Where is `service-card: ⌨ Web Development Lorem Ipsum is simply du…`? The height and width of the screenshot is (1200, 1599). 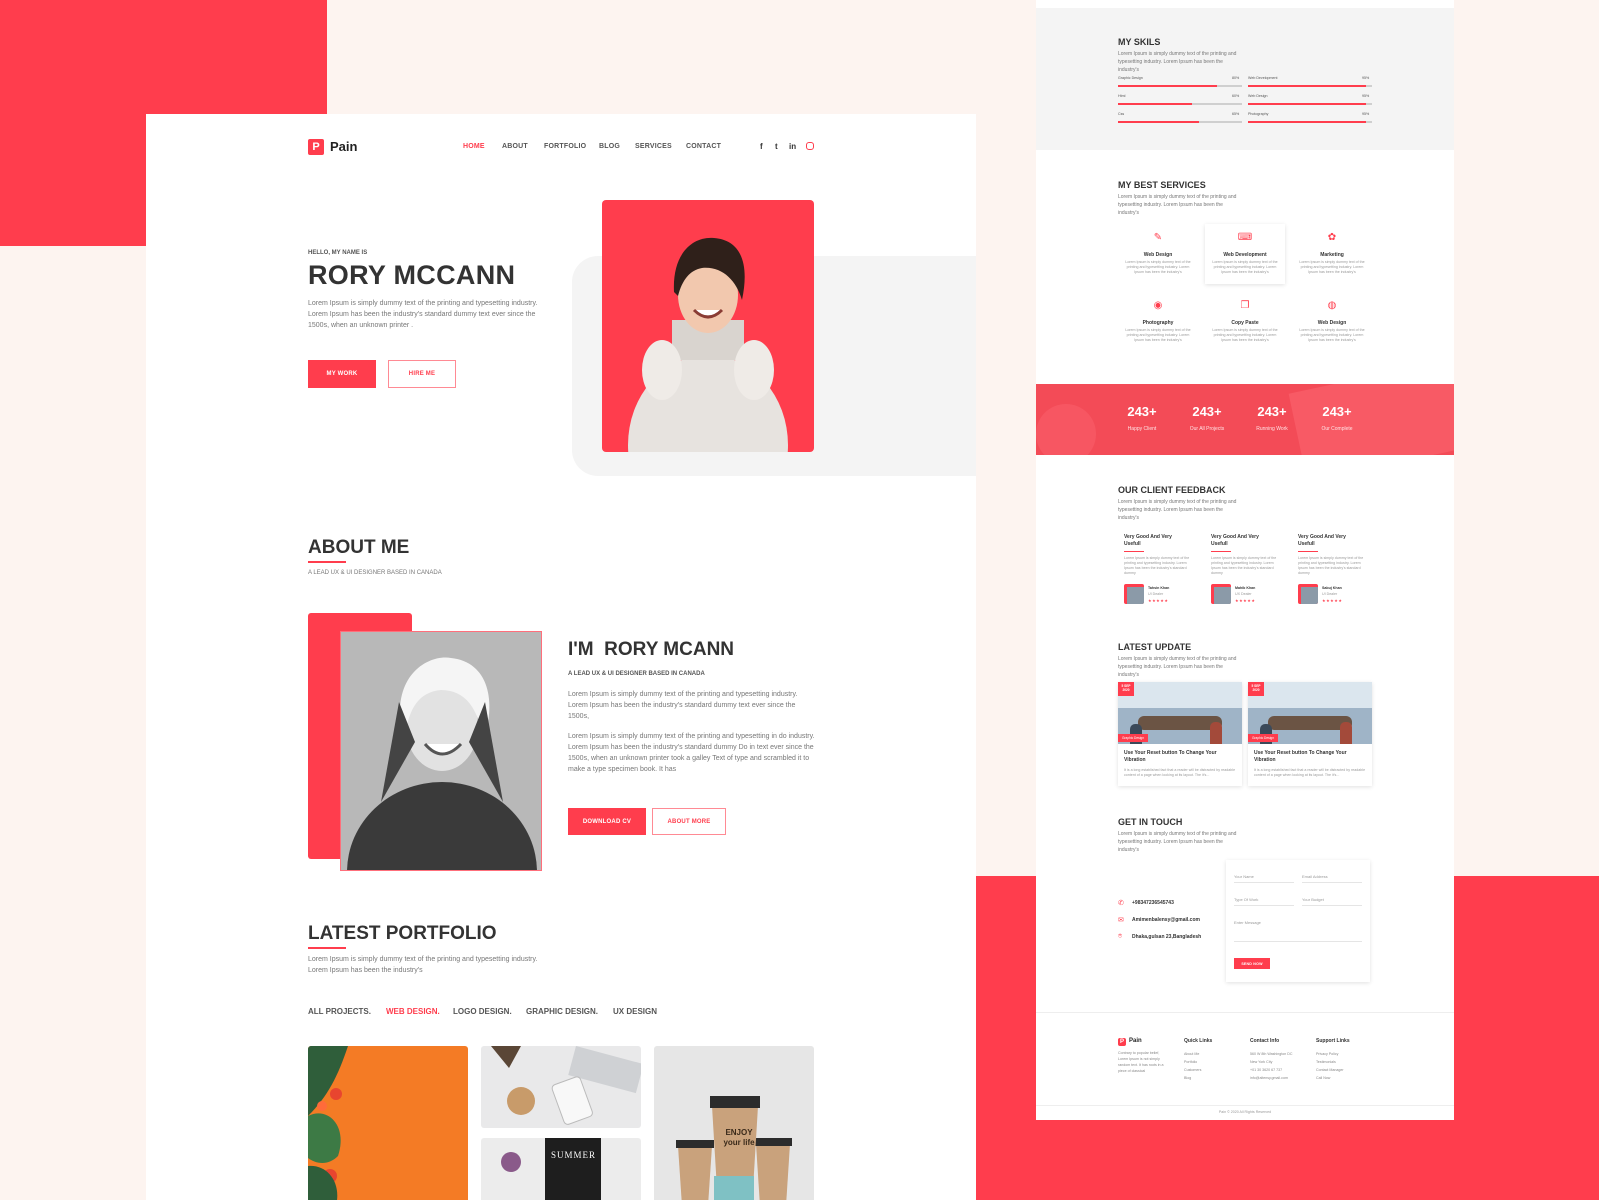
service-card: ⌨ Web Development Lorem Ipsum is simply du… is located at coordinates (1245, 254).